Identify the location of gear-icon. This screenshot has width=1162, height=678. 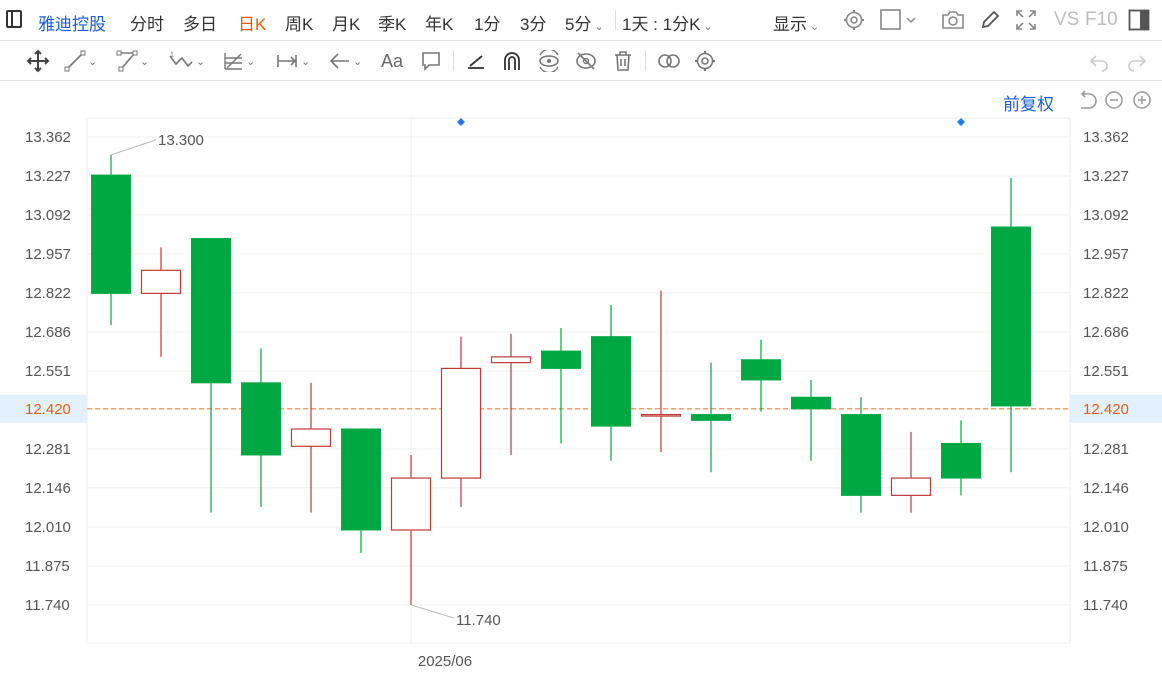
(854, 22).